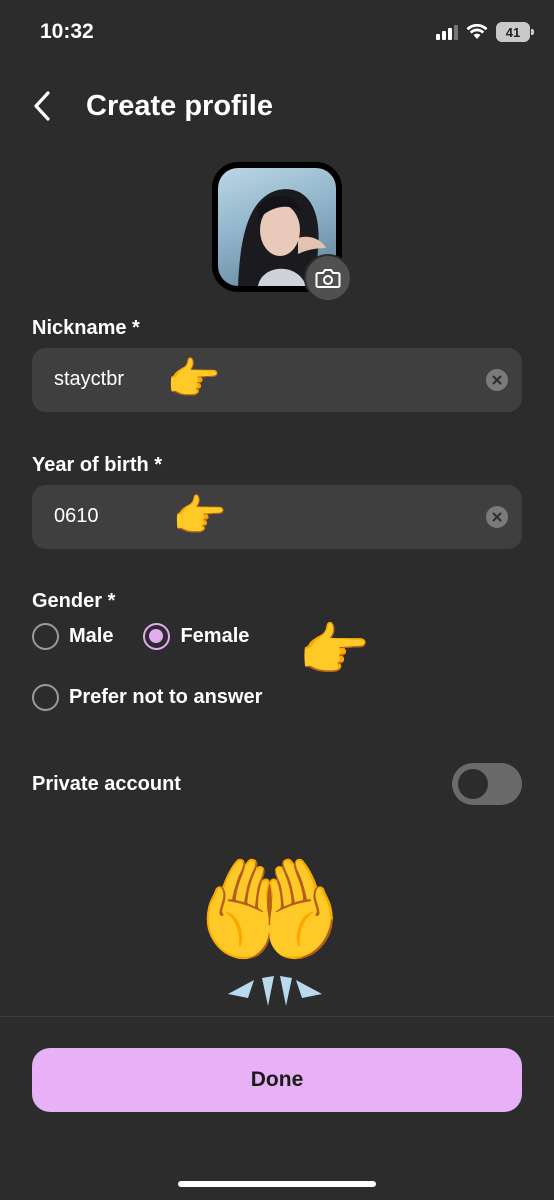  I want to click on camera-icon, so click(328, 278).